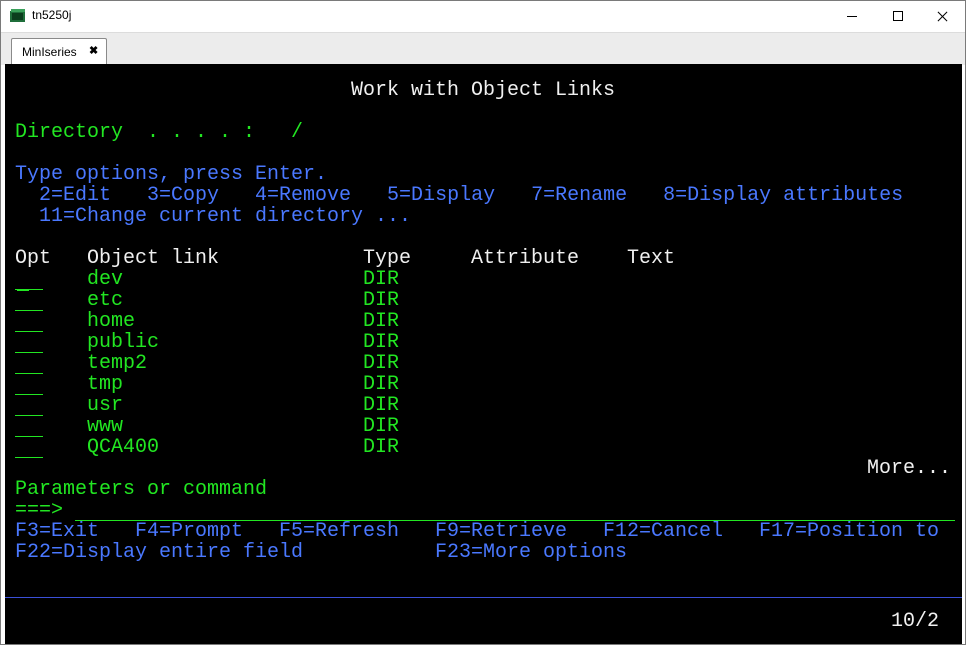 The image size is (966, 645). What do you see at coordinates (297, 132) in the screenshot?
I see `directory-value: /` at bounding box center [297, 132].